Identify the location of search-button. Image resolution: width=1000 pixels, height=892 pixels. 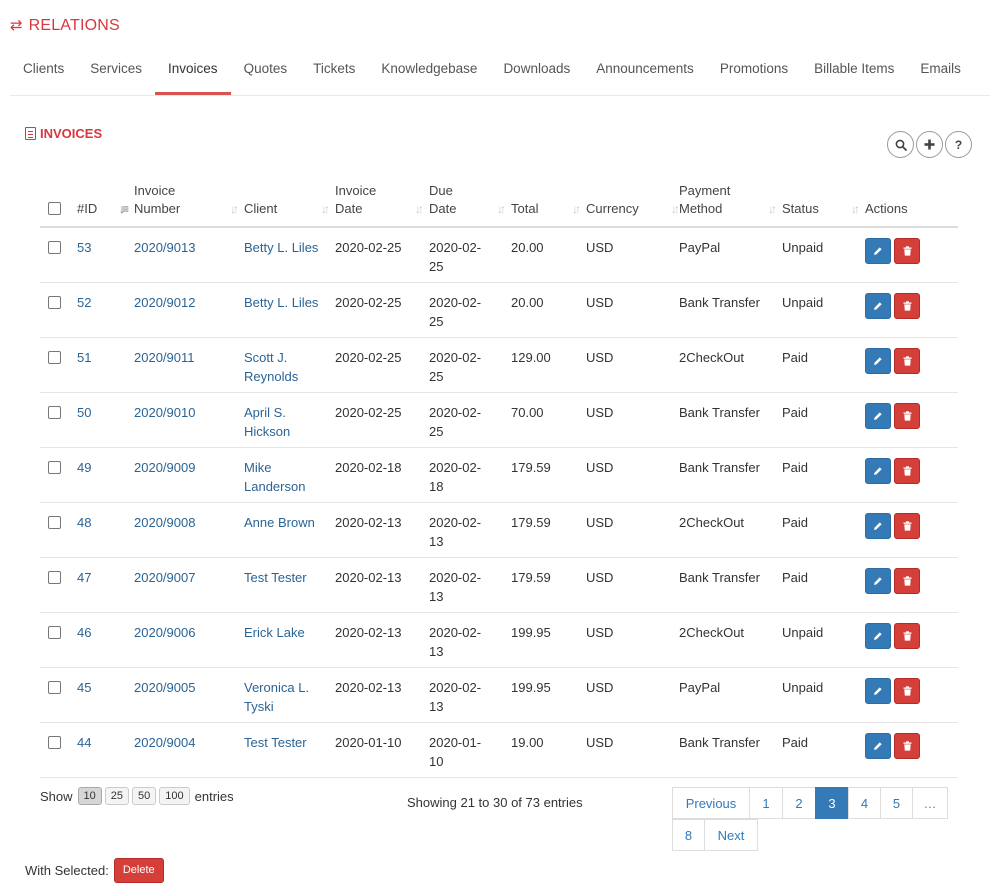
(900, 144).